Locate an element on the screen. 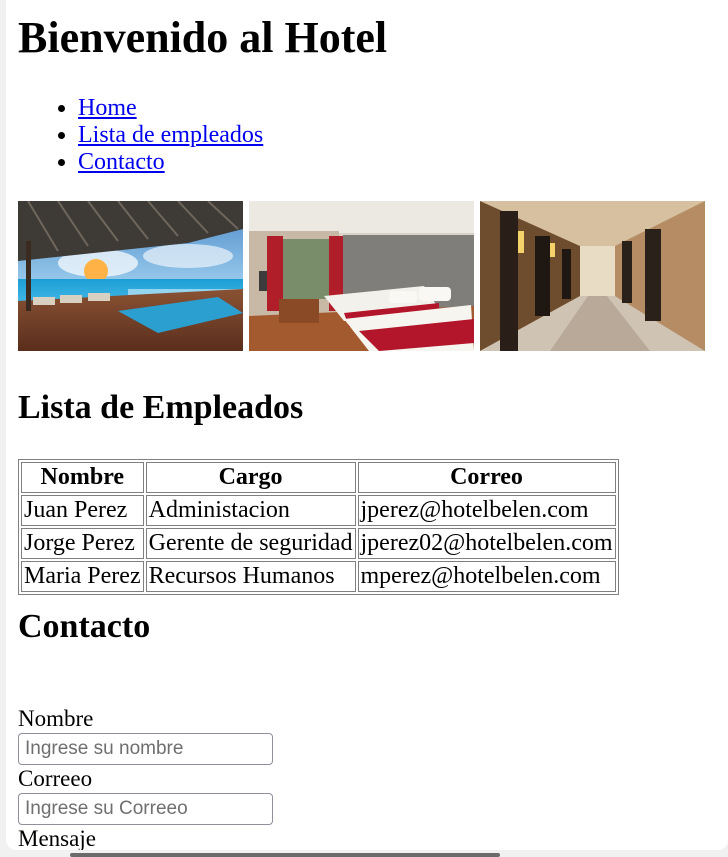  page-title: Bienvenido al Hotel is located at coordinates (203, 37).